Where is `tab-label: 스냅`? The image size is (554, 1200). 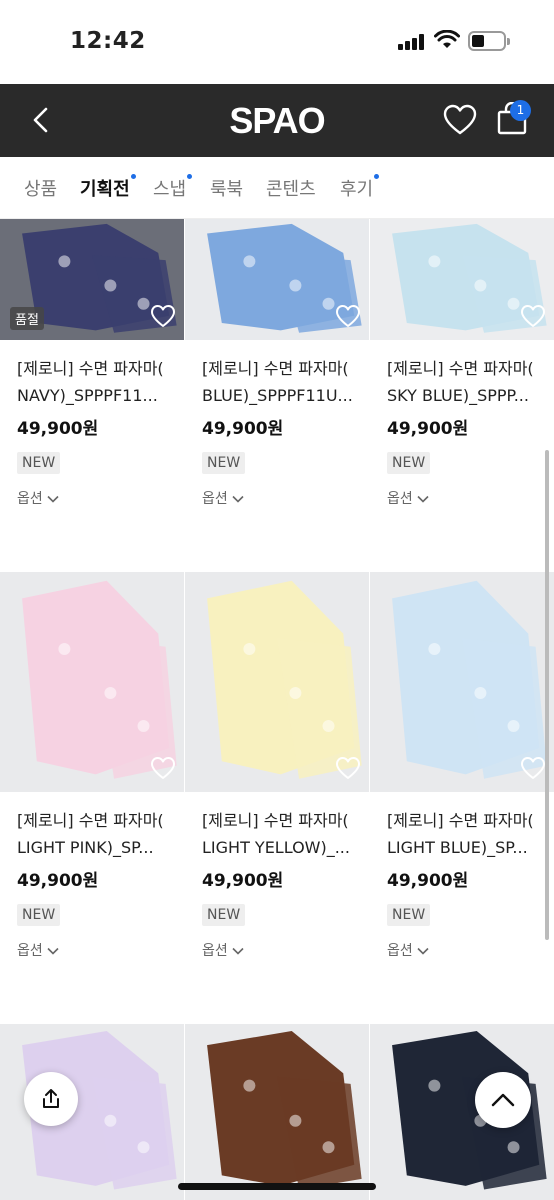
tab-label: 스냅 is located at coordinates (170, 189).